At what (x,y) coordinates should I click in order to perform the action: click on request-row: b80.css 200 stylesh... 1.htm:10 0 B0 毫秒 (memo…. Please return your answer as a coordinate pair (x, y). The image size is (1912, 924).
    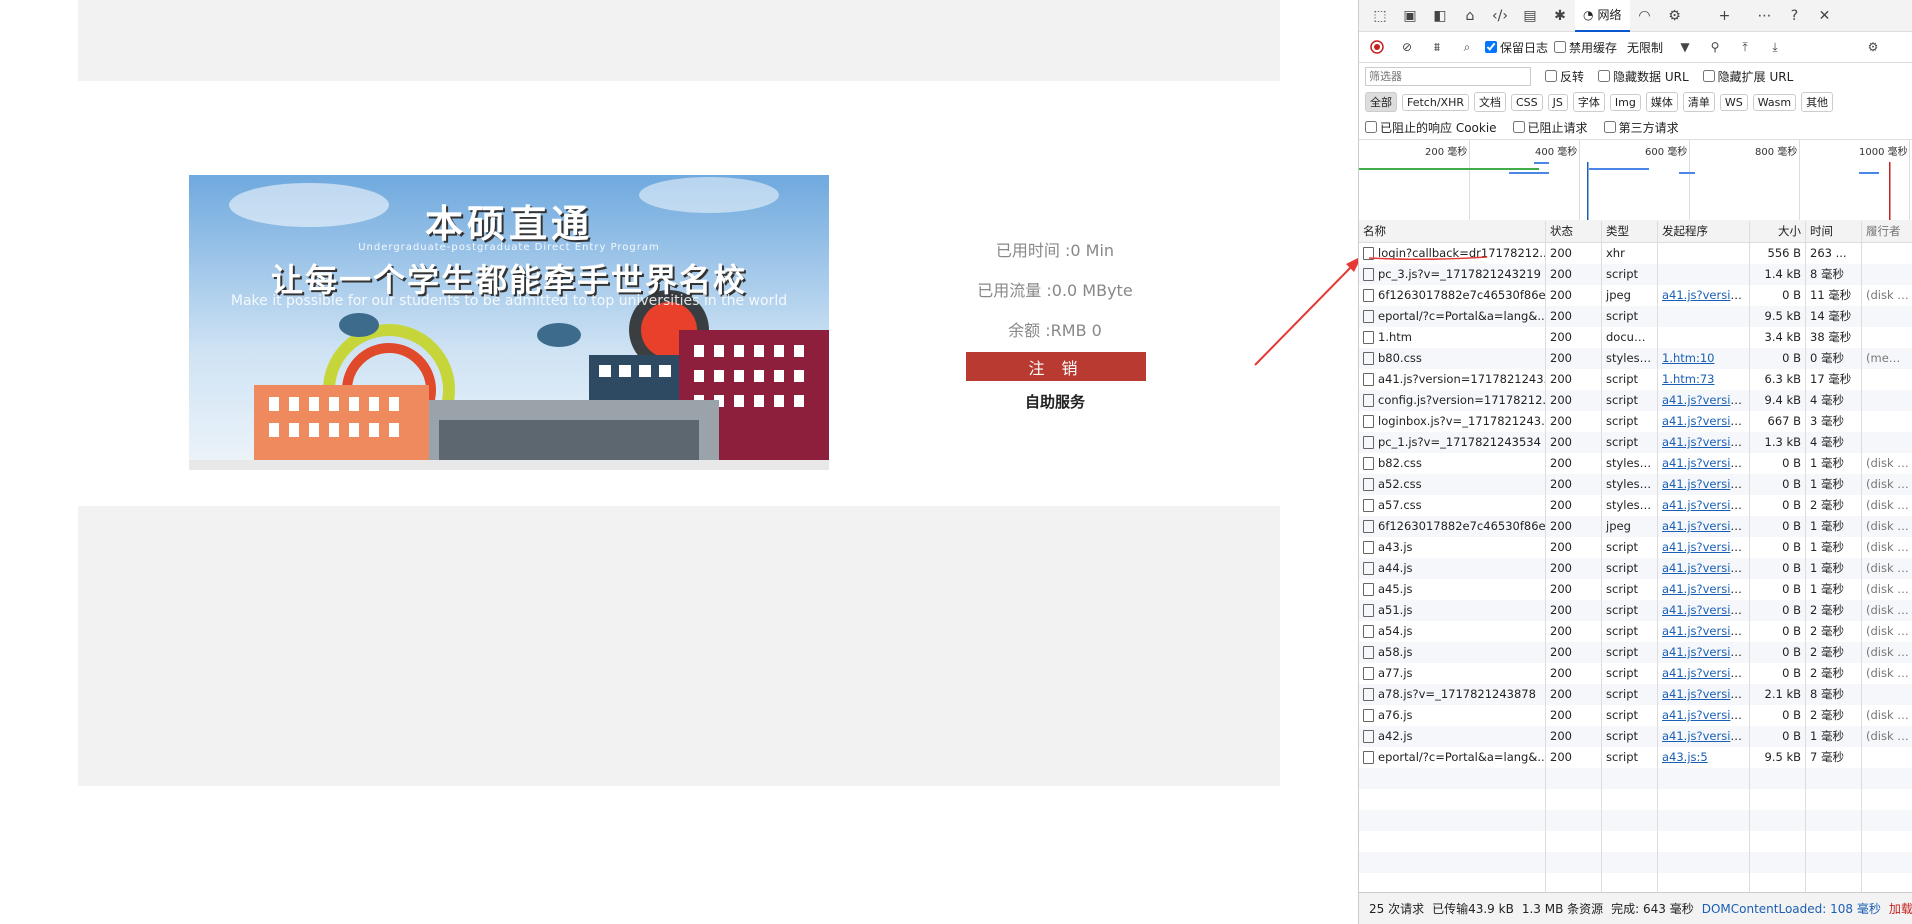
    Looking at the image, I should click on (1635, 358).